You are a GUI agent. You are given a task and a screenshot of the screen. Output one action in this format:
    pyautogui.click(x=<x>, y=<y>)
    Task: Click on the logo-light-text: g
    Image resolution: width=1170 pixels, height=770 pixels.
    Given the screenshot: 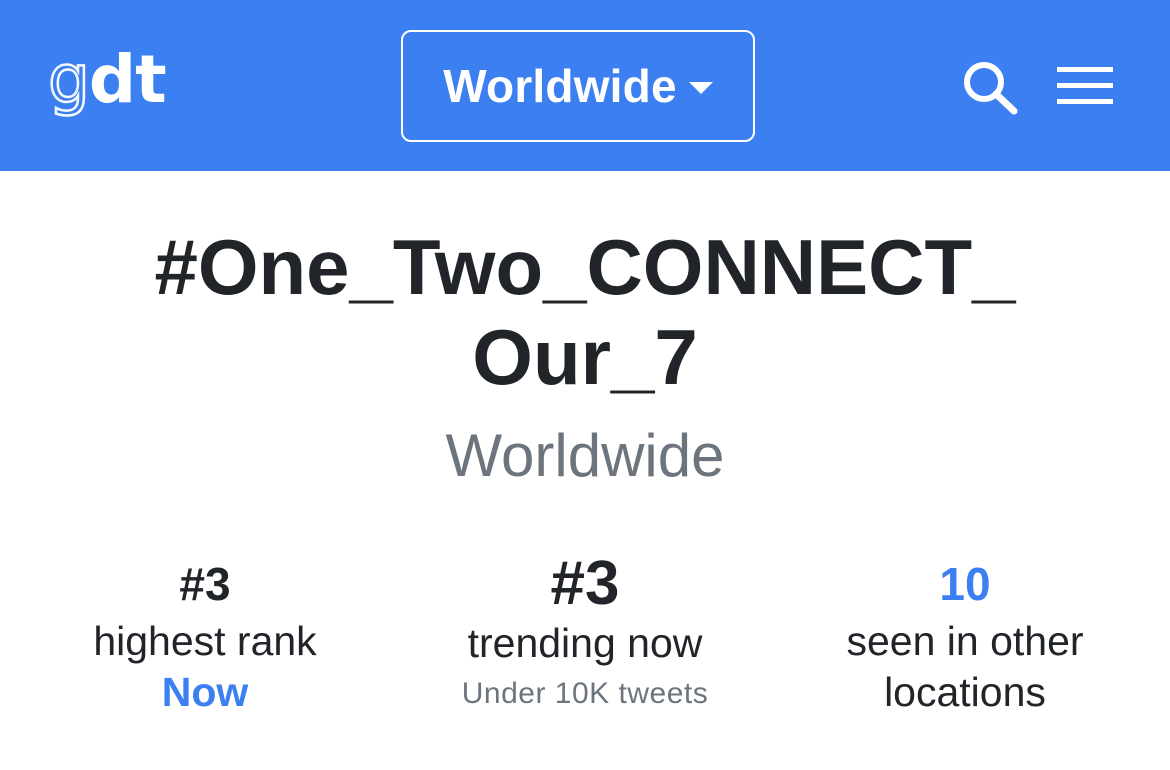 What is the action you would take?
    pyautogui.click(x=69, y=79)
    